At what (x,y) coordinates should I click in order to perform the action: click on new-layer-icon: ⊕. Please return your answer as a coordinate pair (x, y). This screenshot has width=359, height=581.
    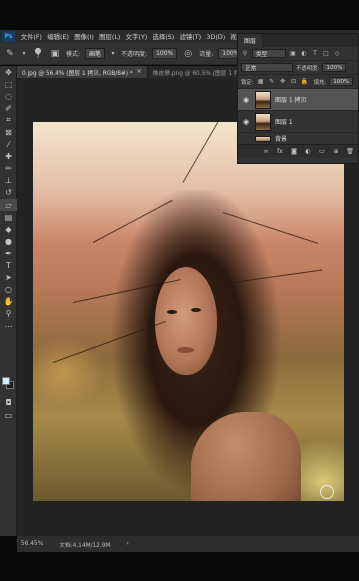
    Looking at the image, I should click on (336, 151).